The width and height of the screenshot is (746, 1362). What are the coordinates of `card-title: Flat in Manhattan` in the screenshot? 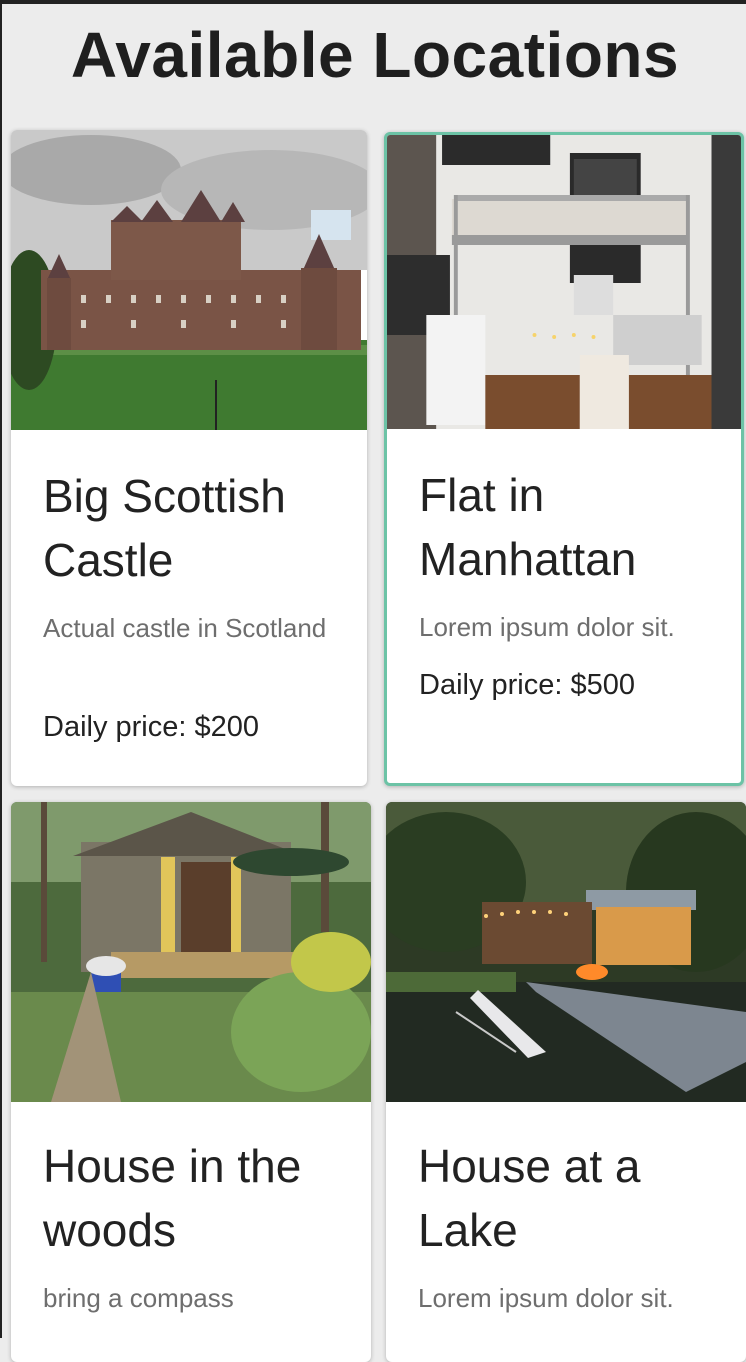 It's located at (528, 527).